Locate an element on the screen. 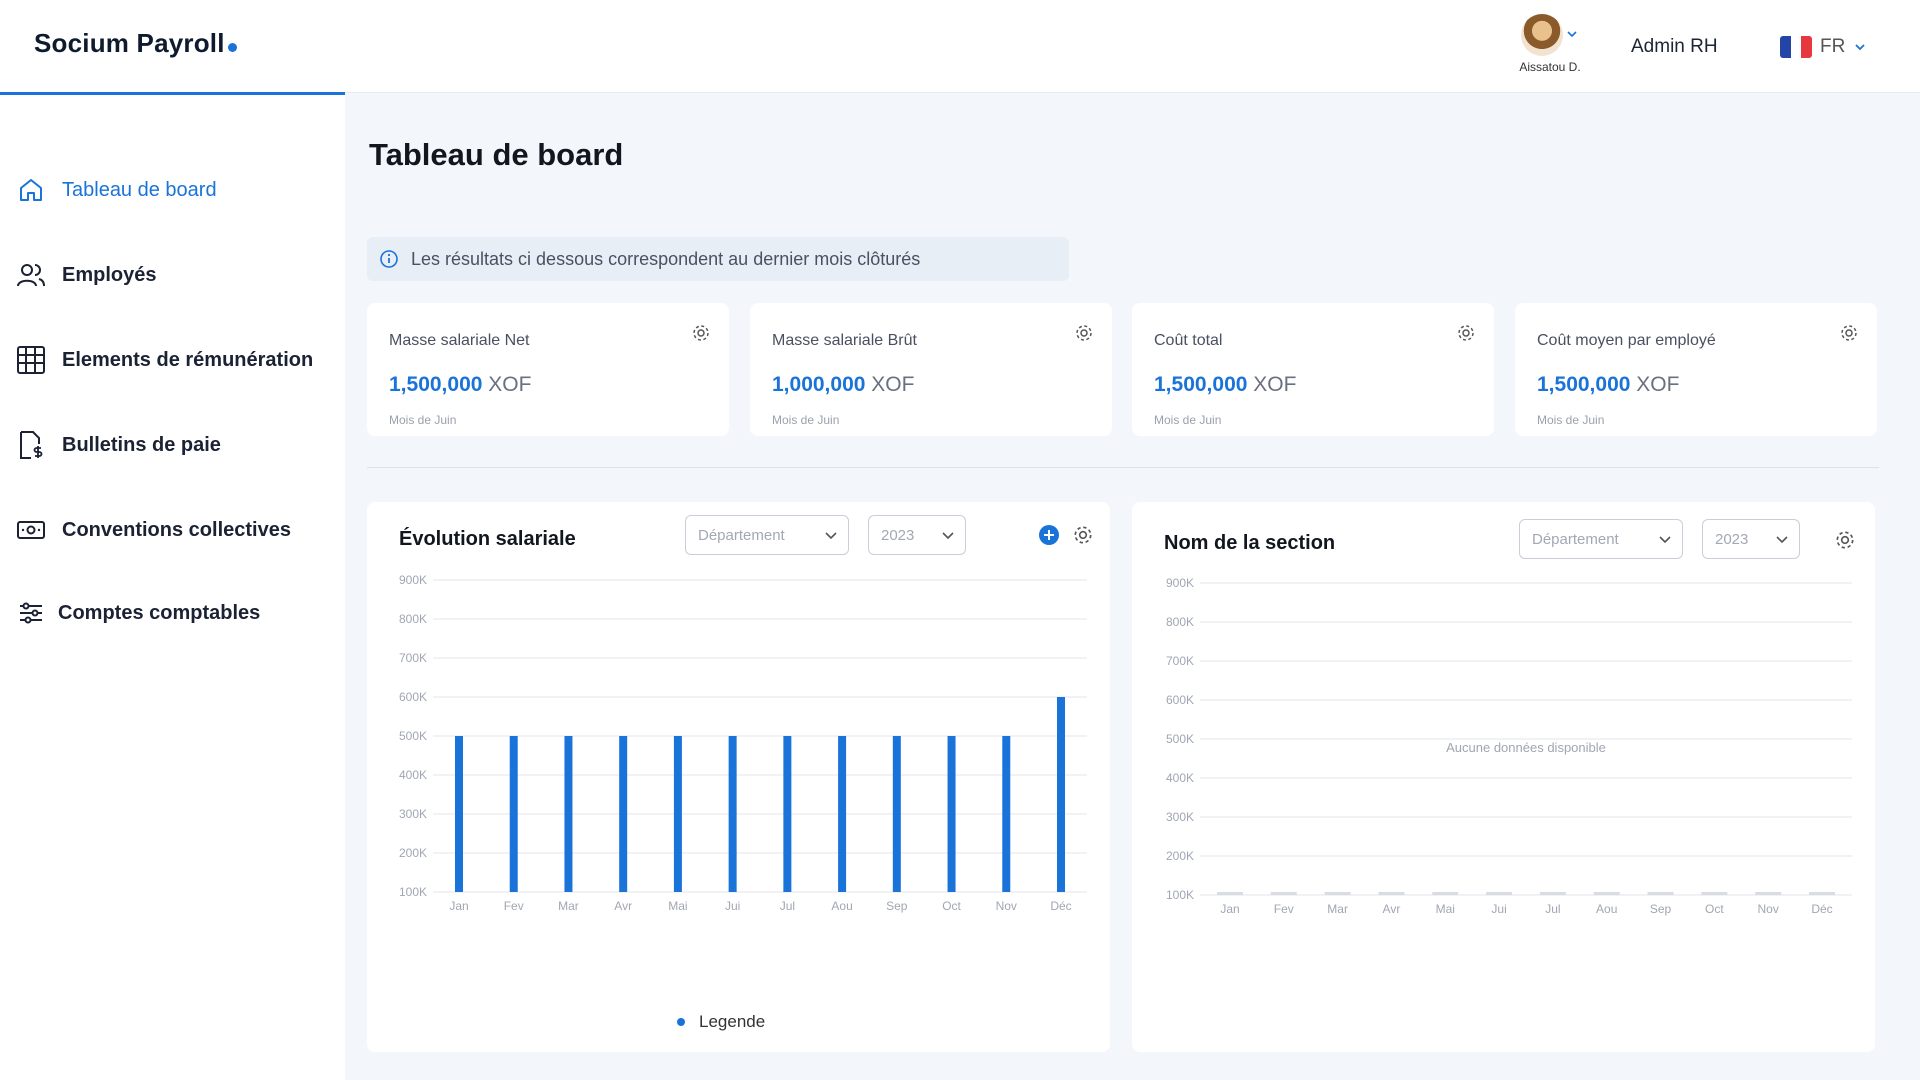  top-bar: Socium Payroll Aissatou D. Admin RH FR is located at coordinates (960, 47).